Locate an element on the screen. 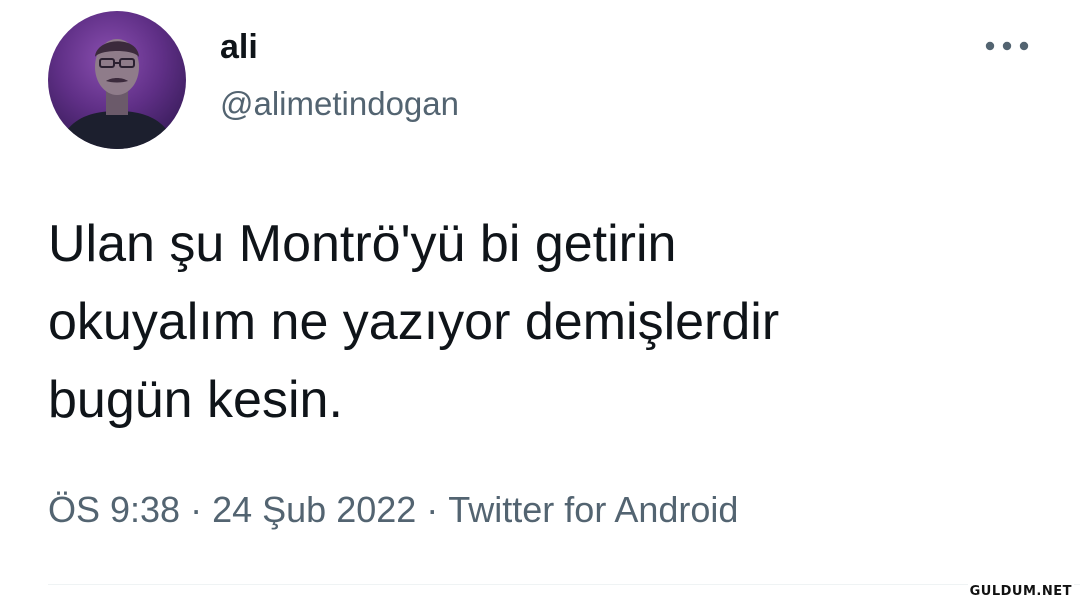 The image size is (1080, 602). more-horizontal-icon is located at coordinates (1007, 46).